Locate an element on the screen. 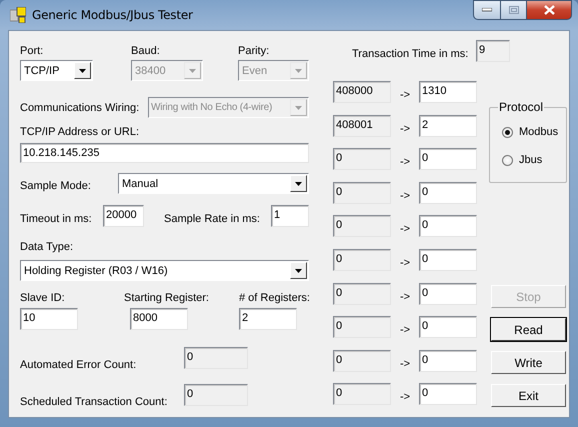 The width and height of the screenshot is (578, 427). field-label: Communications Wiring: is located at coordinates (80, 107).